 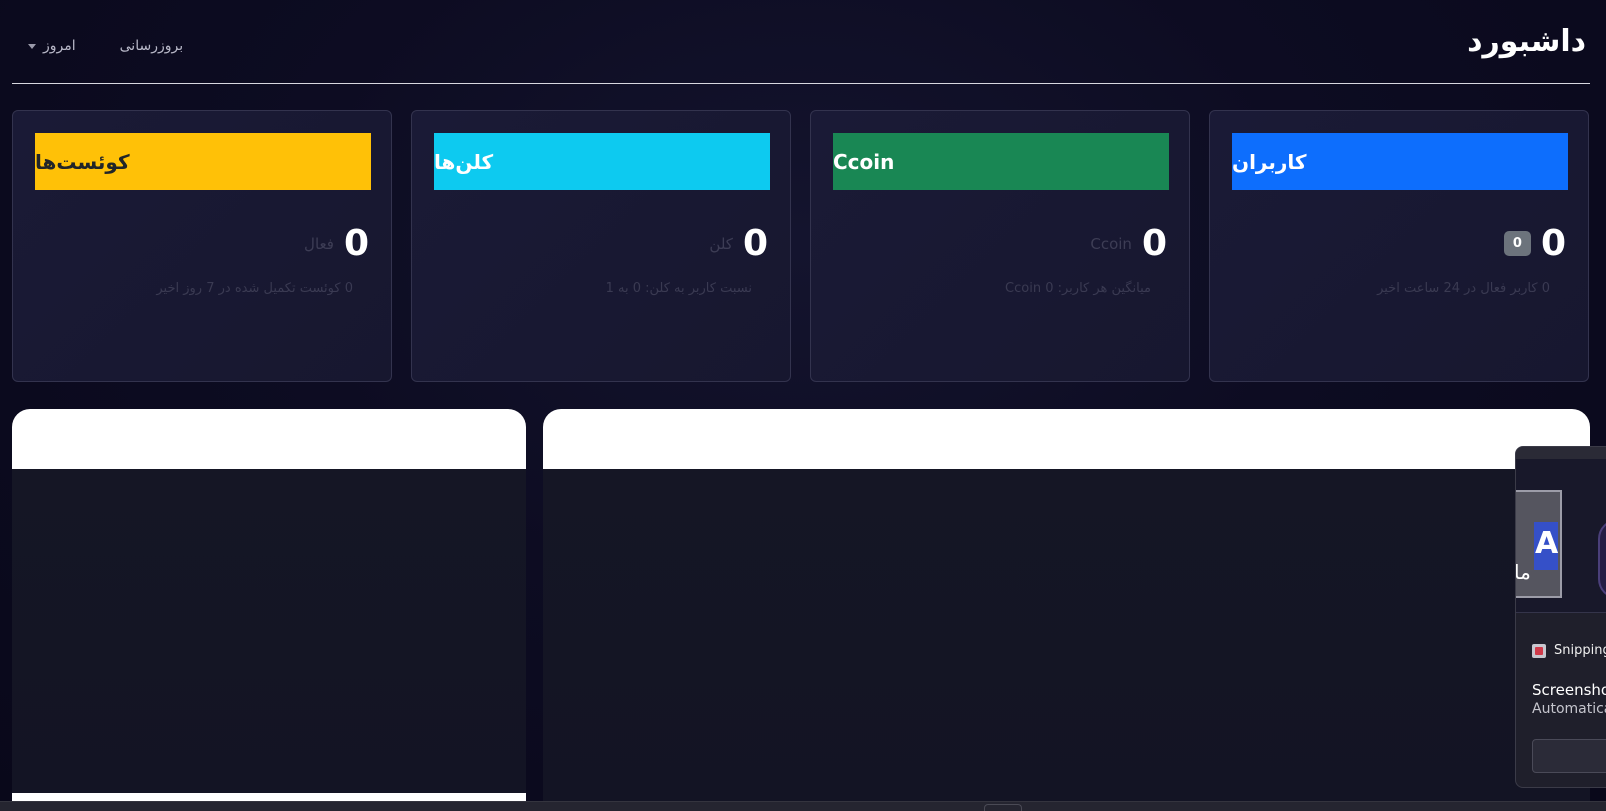 What do you see at coordinates (269, 635) in the screenshot?
I see `side-panel-body` at bounding box center [269, 635].